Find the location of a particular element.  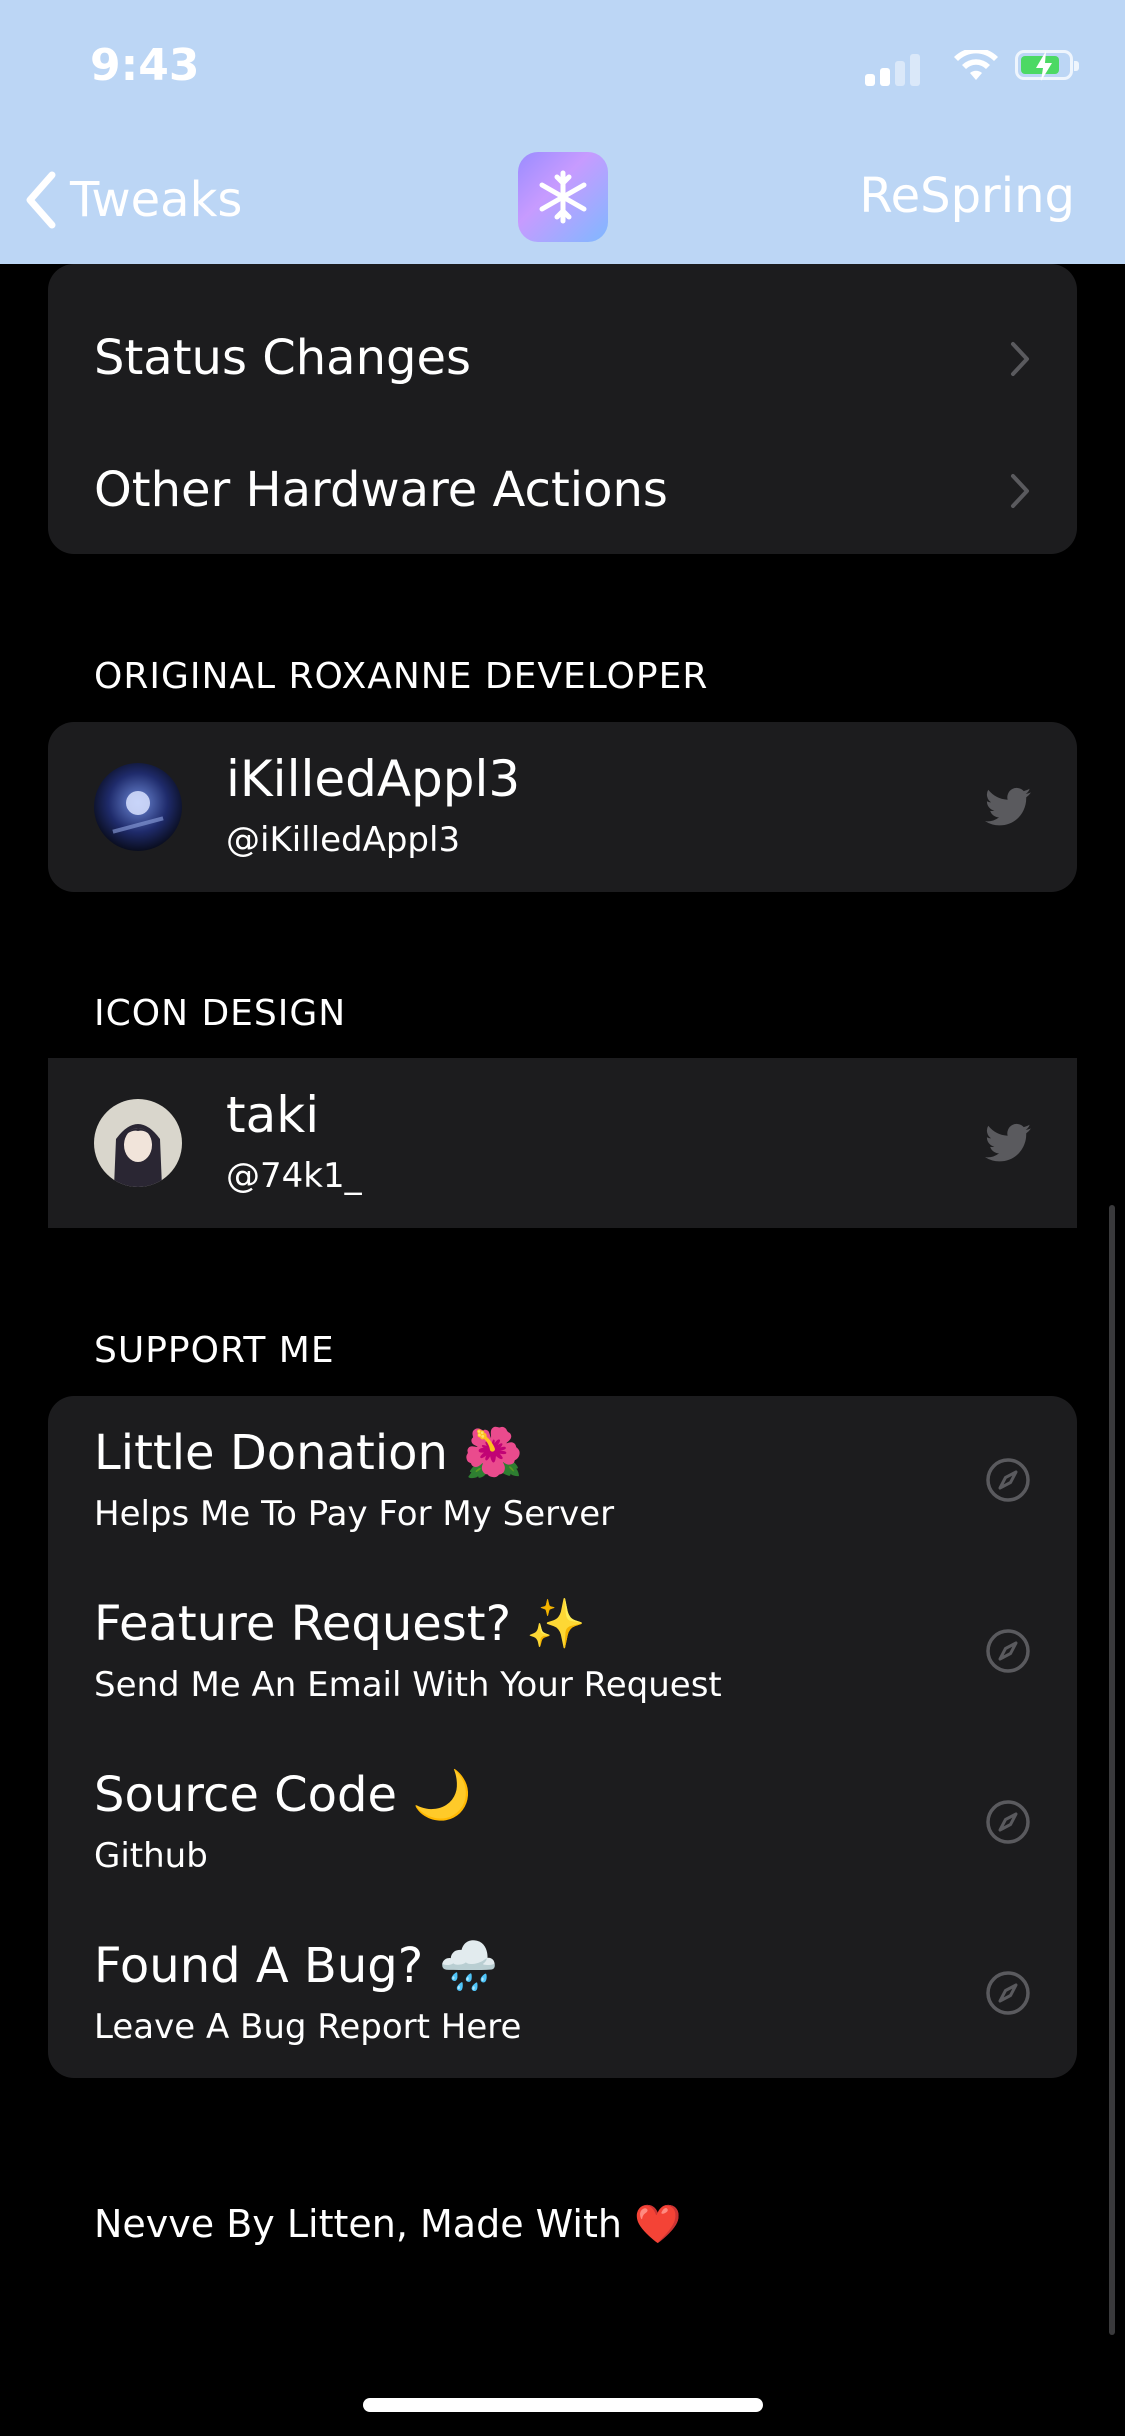

row-title: Little Donation 🌺 is located at coordinates (308, 1453).